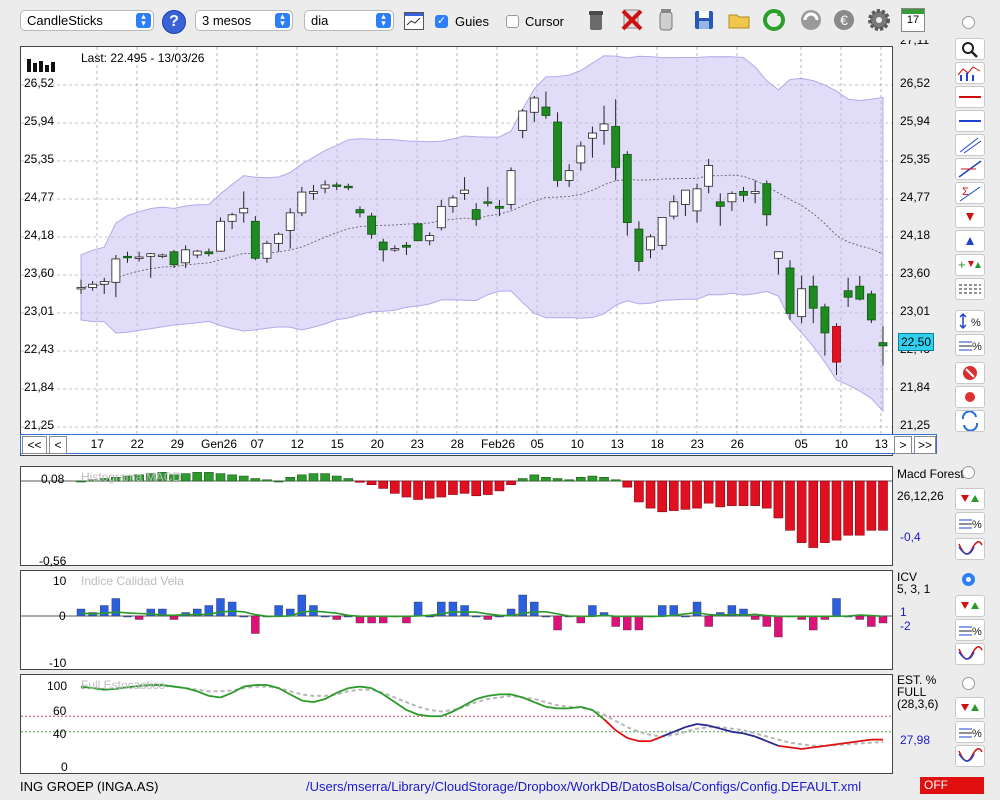  What do you see at coordinates (617, 444) in the screenshot?
I see `date-tick: 13` at bounding box center [617, 444].